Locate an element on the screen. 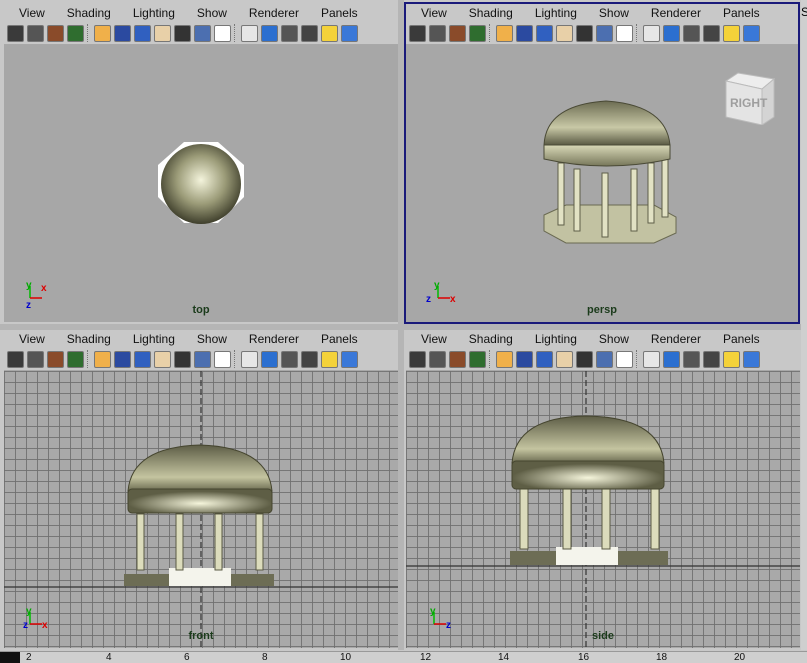 Image resolution: width=807 pixels, height=663 pixels. splitter-horizontal is located at coordinates (403, 327).